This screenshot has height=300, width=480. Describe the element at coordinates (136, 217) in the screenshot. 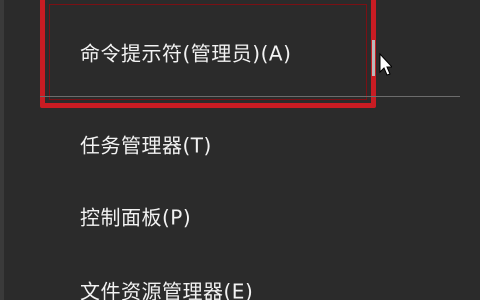

I see `menu-item-label: 控制面板(P)` at that location.